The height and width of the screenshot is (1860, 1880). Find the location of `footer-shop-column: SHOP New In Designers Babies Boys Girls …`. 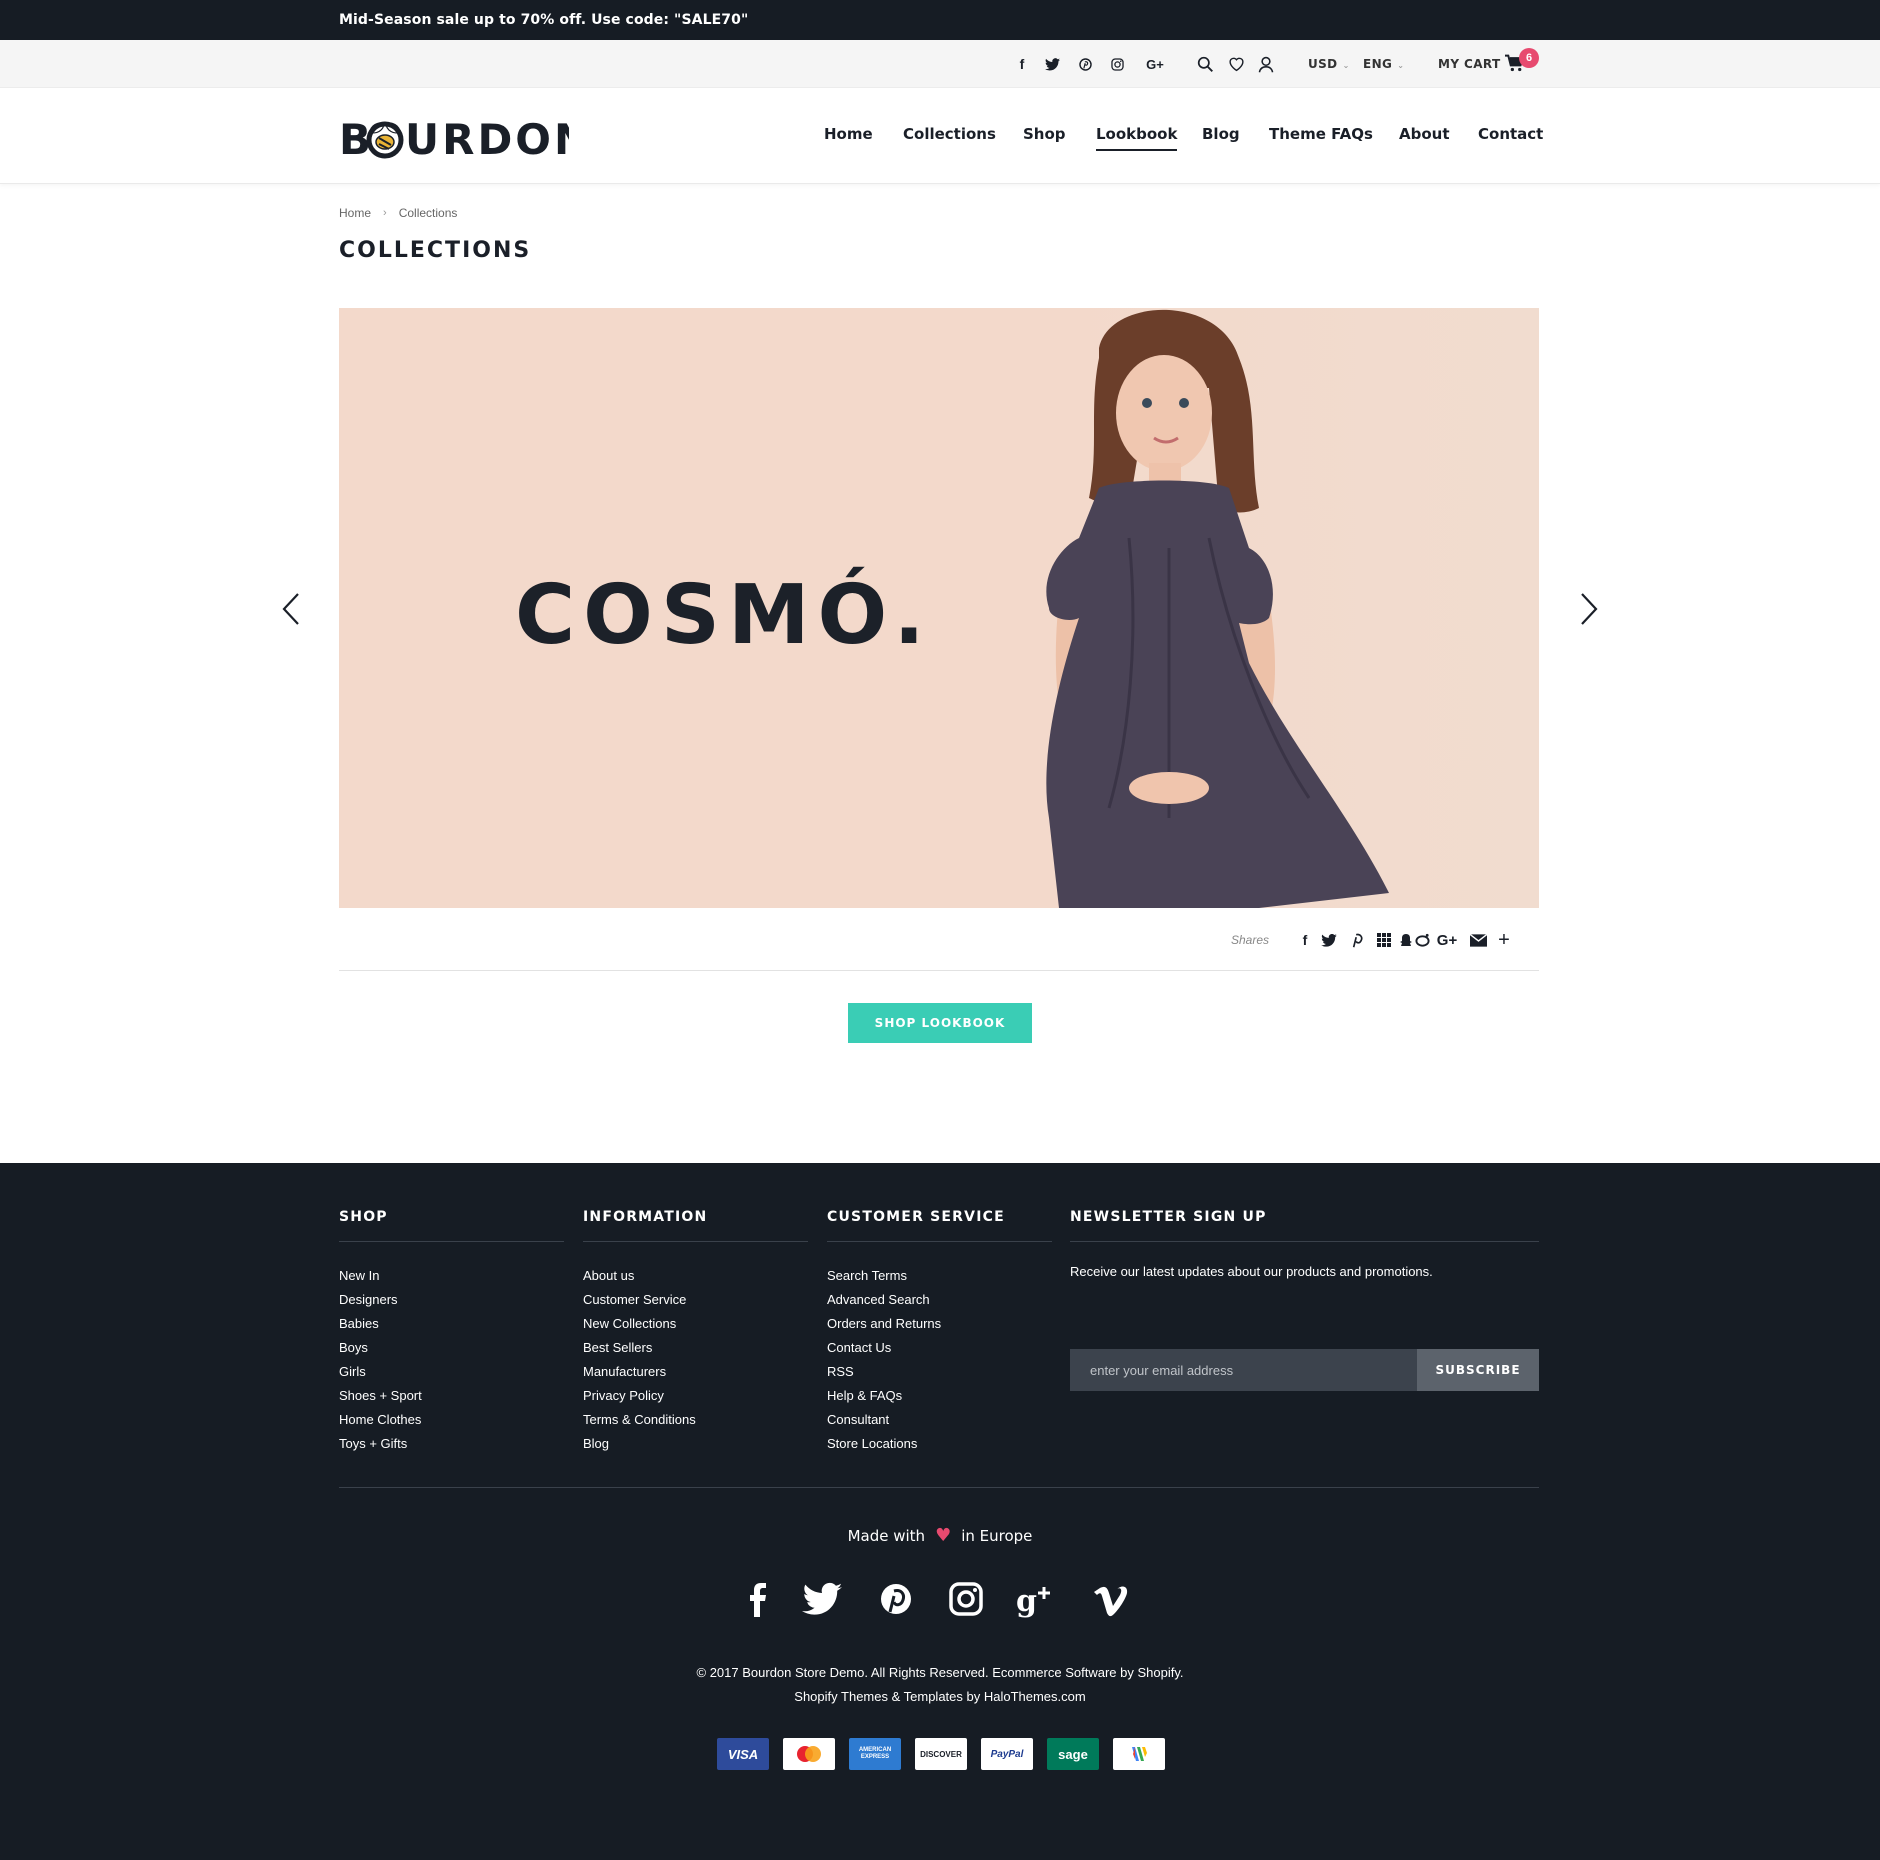

footer-shop-column: SHOP New In Designers Babies Boys Girls … is located at coordinates (451, 1332).